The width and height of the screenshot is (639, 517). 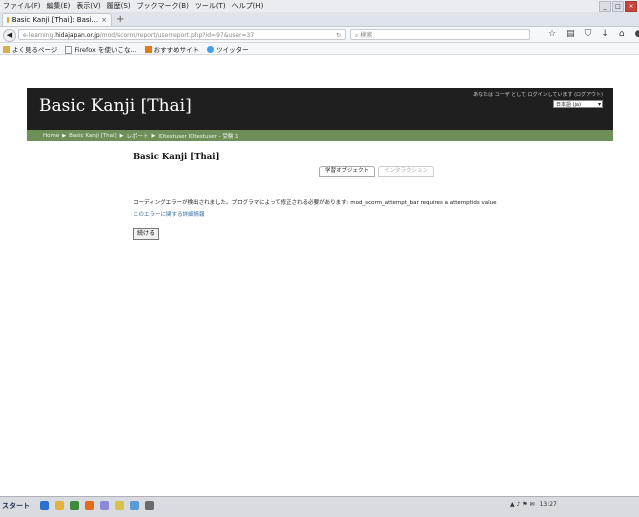 I want to click on tab-title: Basic Kanji [Thai], so click(x=55, y=20).